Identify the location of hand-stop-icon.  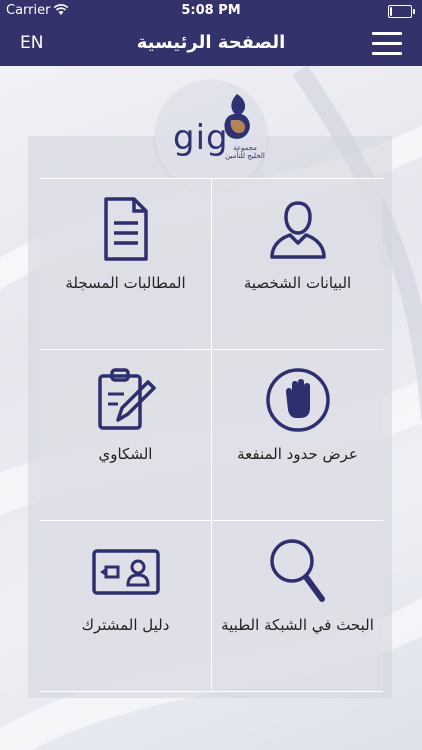
(297, 400).